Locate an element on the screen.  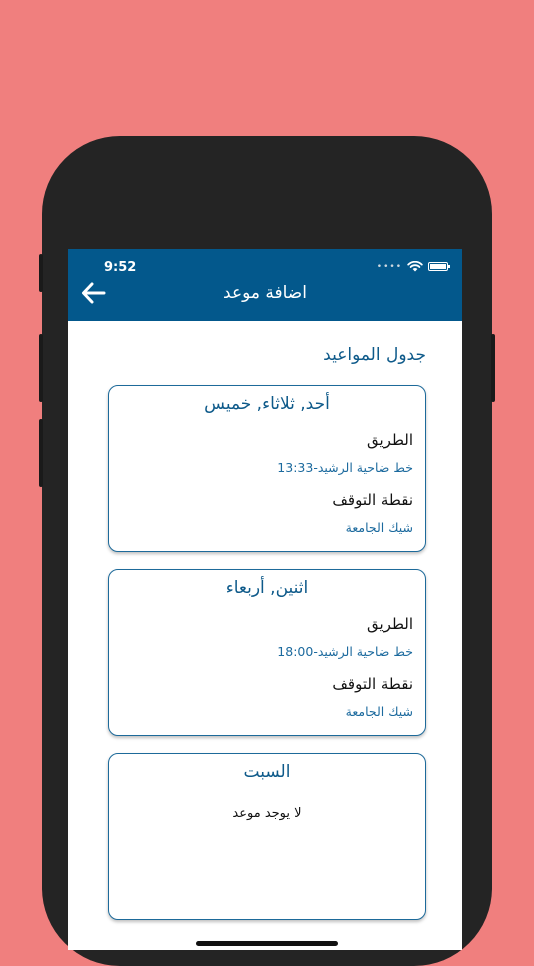
mute-switch is located at coordinates (41, 273).